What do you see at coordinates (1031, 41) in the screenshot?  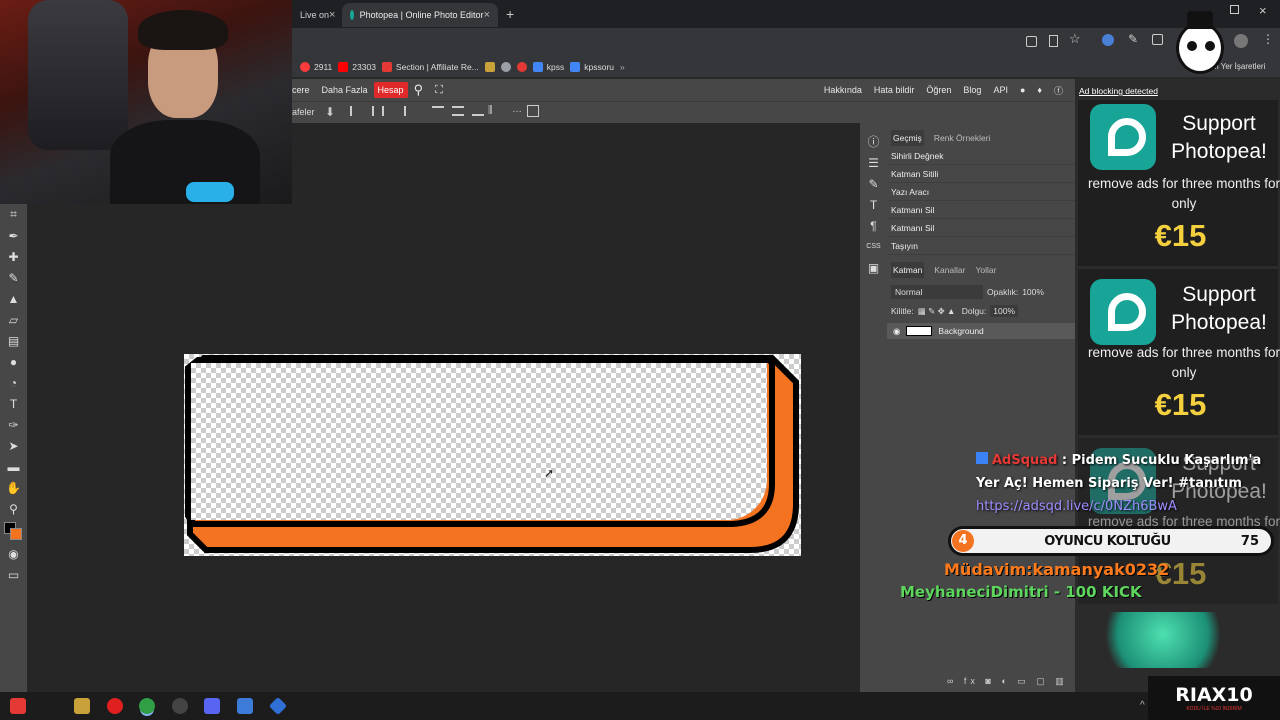 I see `install-app-icon` at bounding box center [1031, 41].